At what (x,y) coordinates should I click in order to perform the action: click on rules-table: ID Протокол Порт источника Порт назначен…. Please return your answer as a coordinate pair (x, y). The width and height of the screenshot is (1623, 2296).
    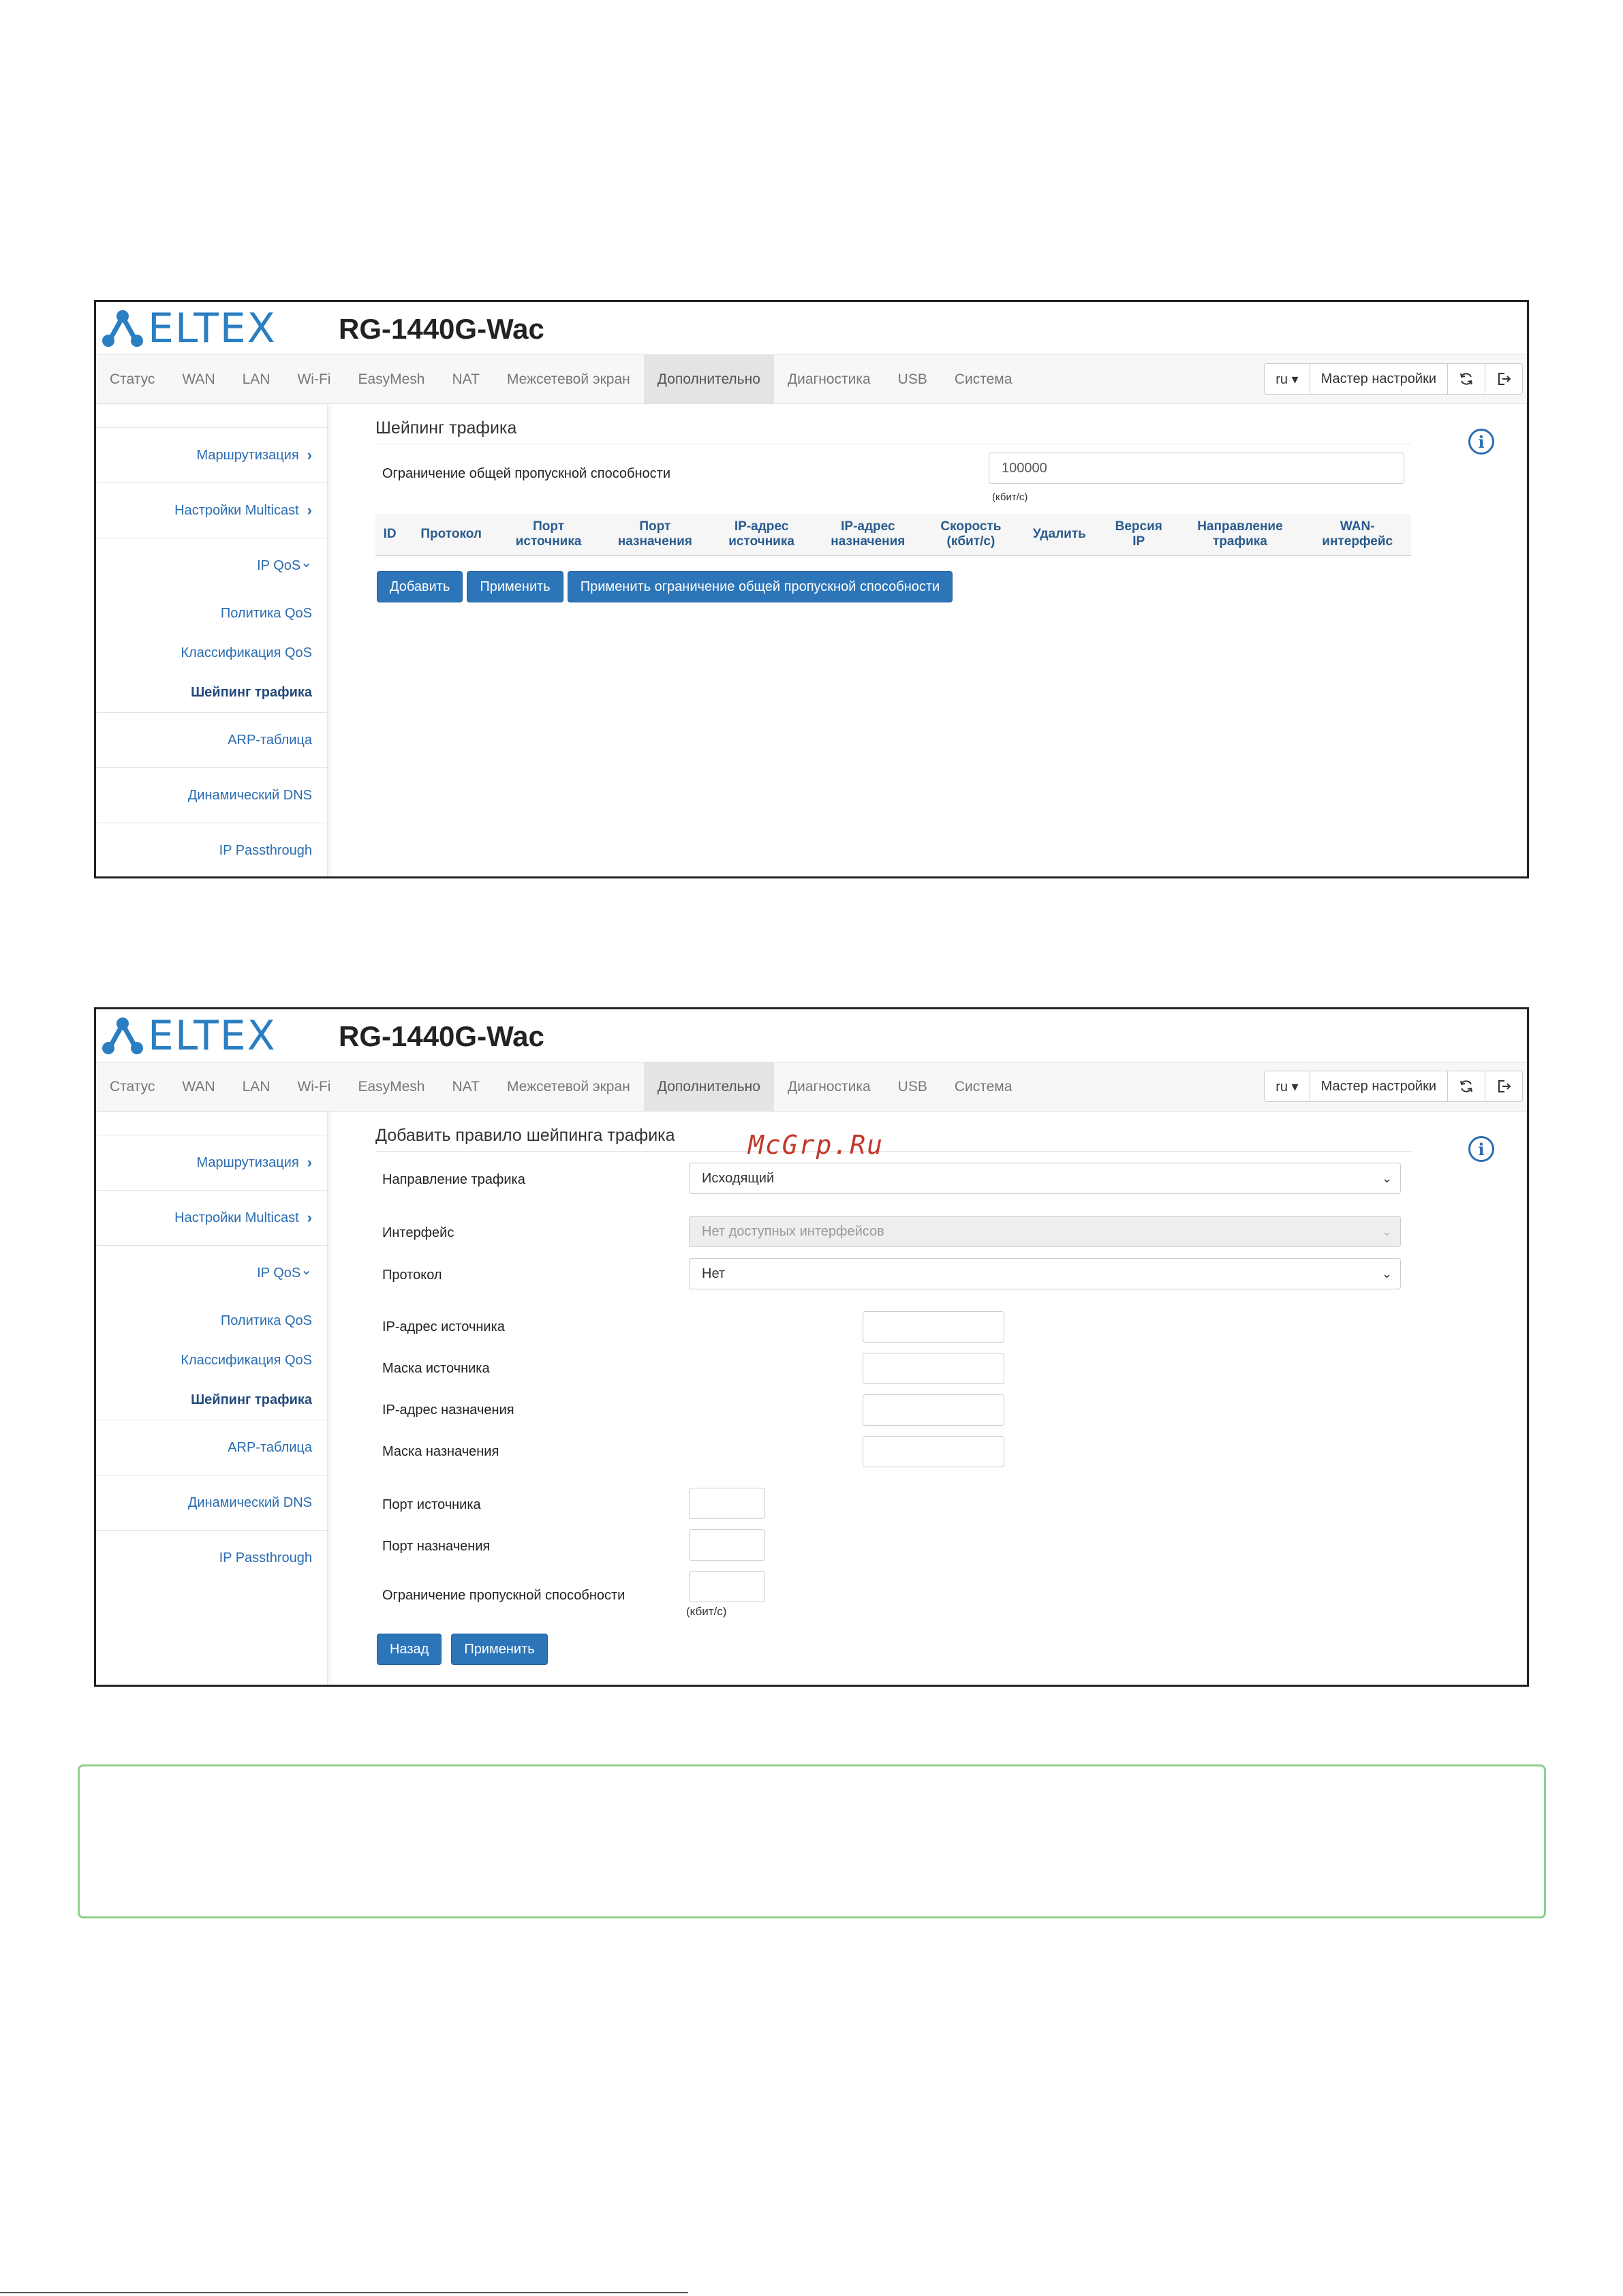
    Looking at the image, I should click on (893, 535).